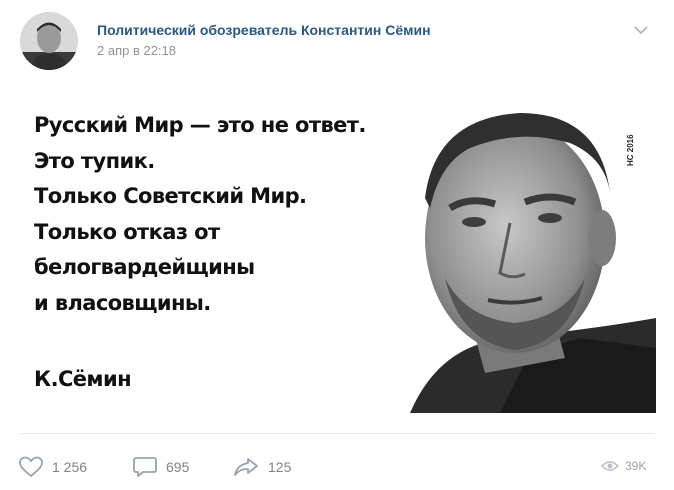  Describe the element at coordinates (623, 466) in the screenshot. I see `views-counter: 39K` at that location.